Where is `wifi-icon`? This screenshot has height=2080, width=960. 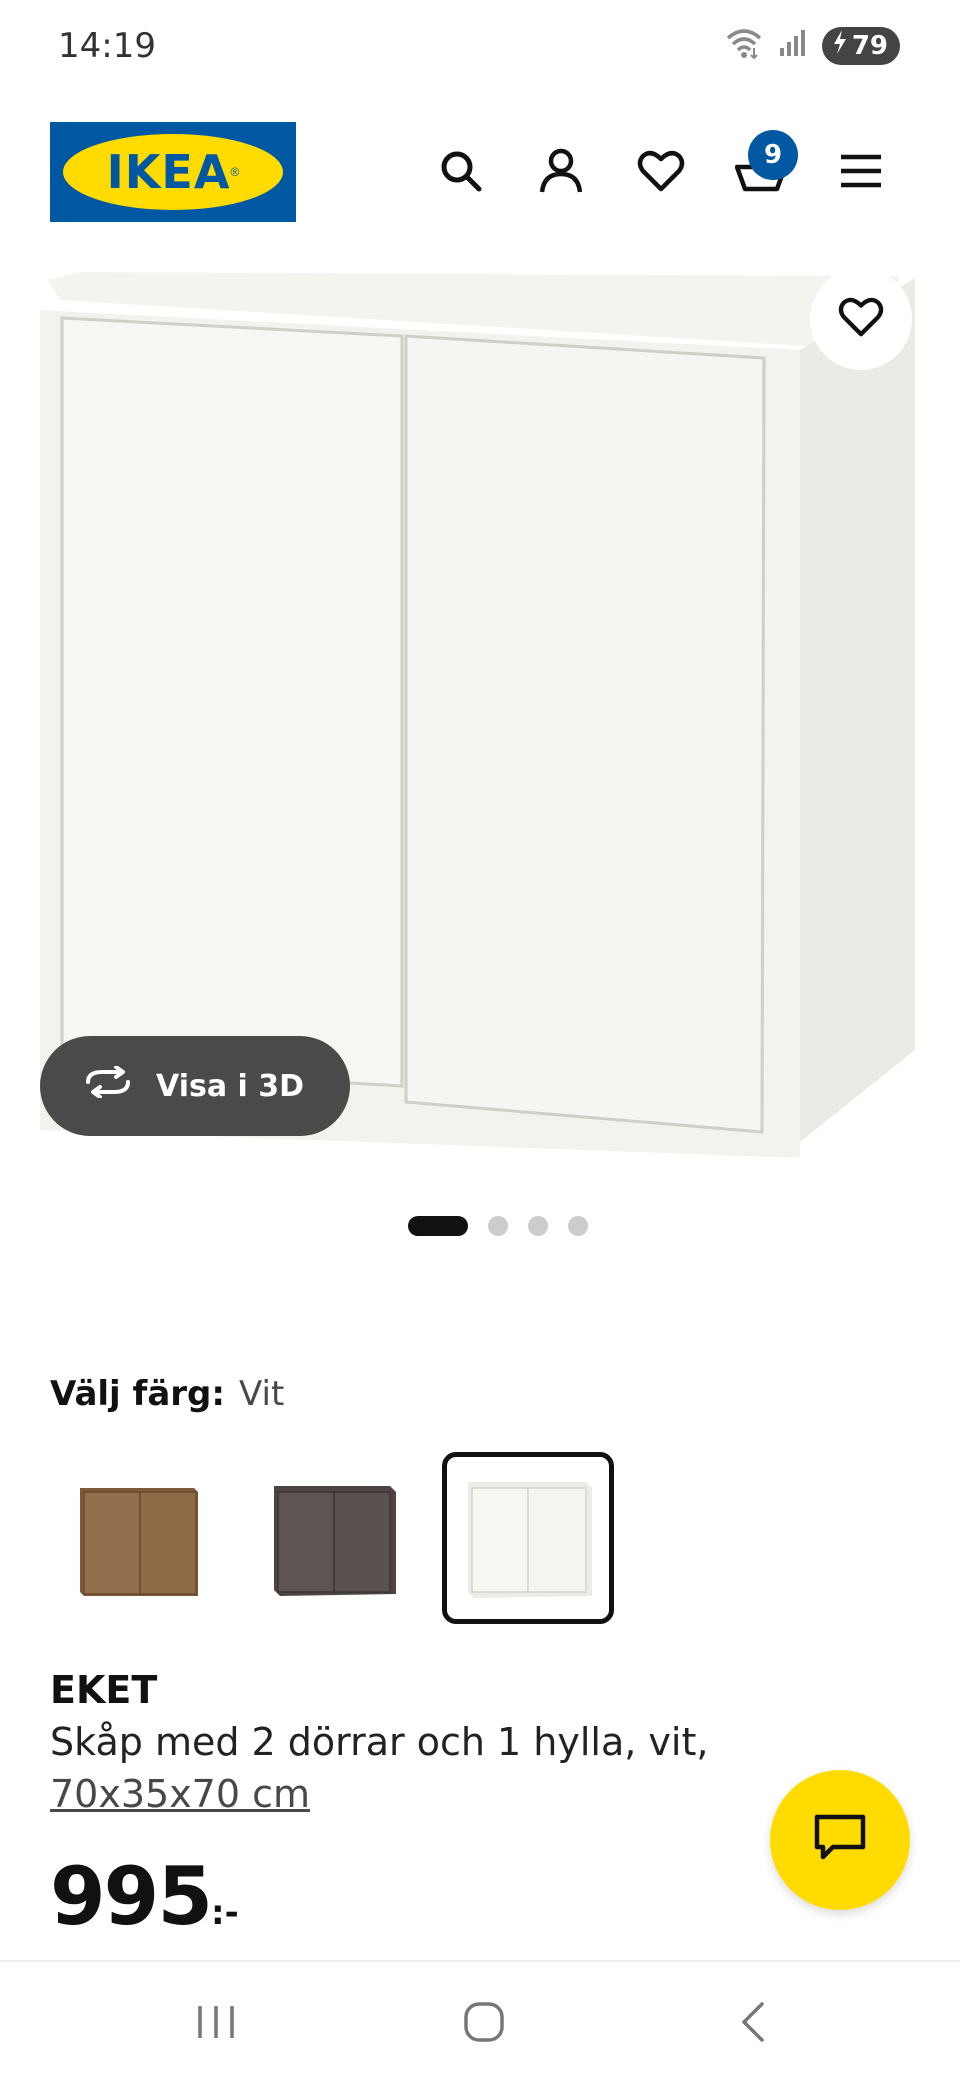 wifi-icon is located at coordinates (744, 45).